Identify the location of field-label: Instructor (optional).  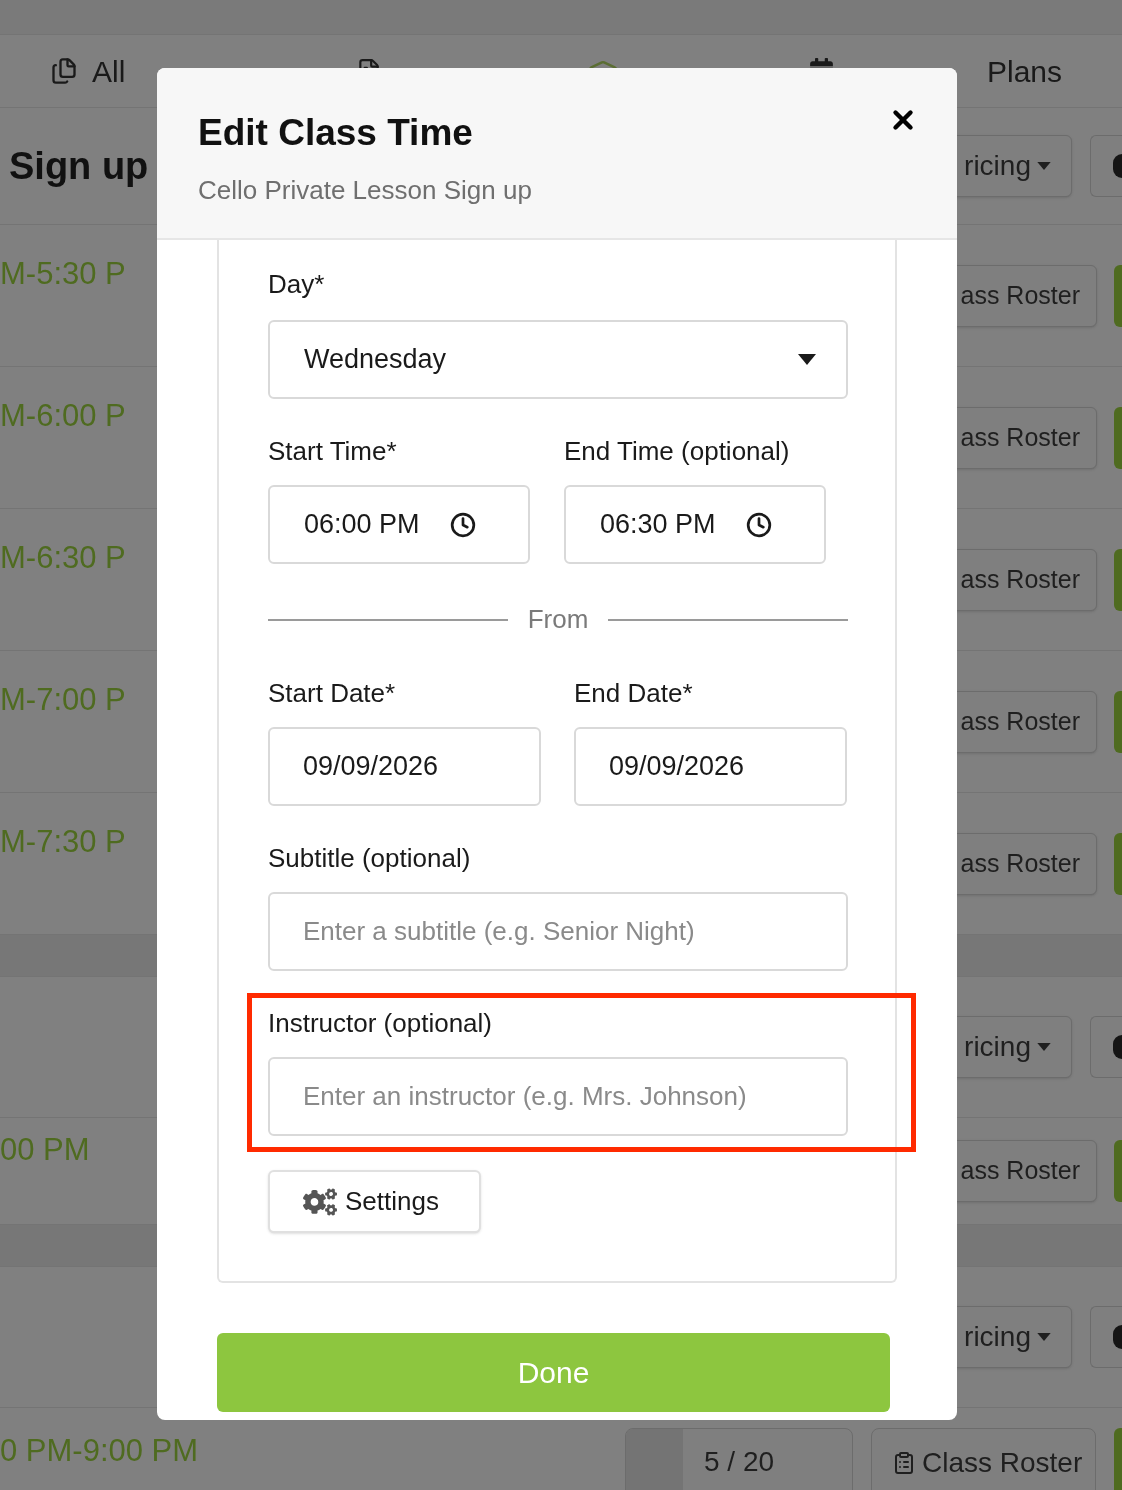
(380, 1023).